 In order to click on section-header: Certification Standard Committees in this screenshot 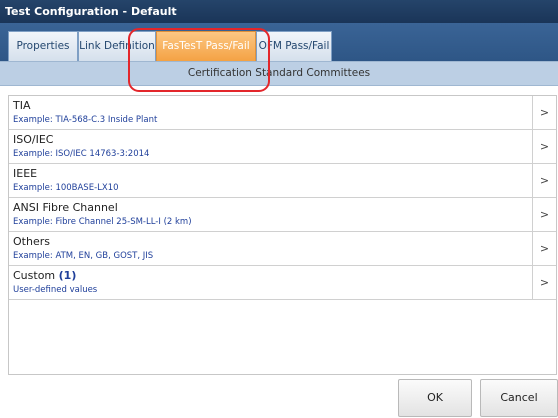, I will do `click(279, 73)`.